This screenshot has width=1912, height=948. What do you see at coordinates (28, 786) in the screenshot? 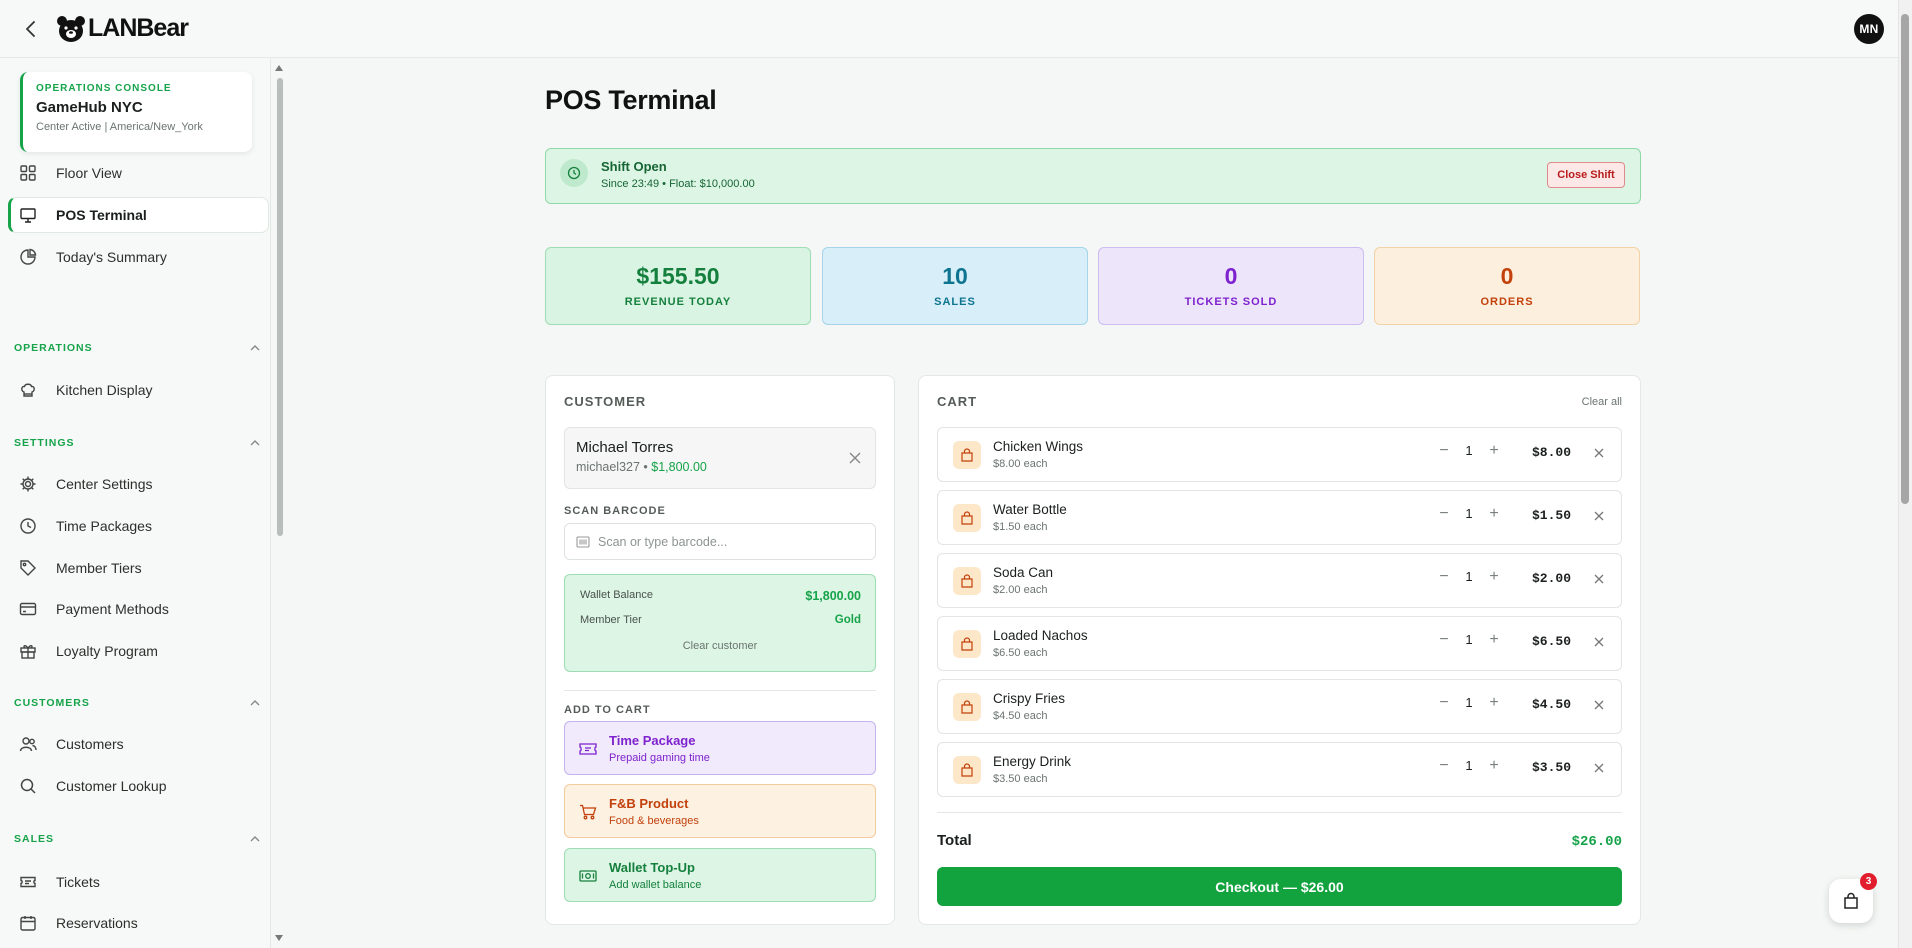
I see `search-icon` at bounding box center [28, 786].